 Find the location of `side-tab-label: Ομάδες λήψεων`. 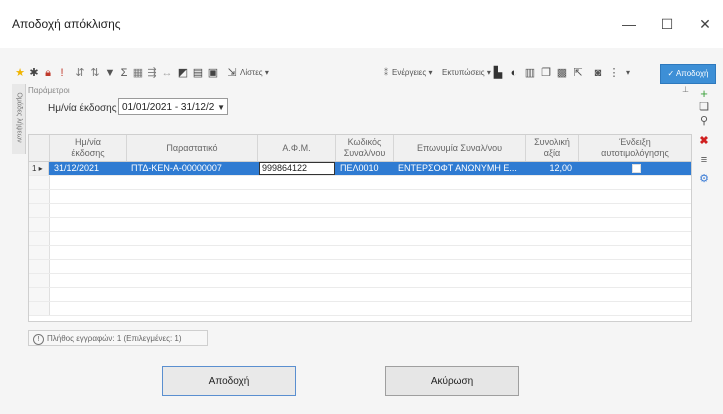

side-tab-label: Ομάδες λήψεων is located at coordinates (19, 117).